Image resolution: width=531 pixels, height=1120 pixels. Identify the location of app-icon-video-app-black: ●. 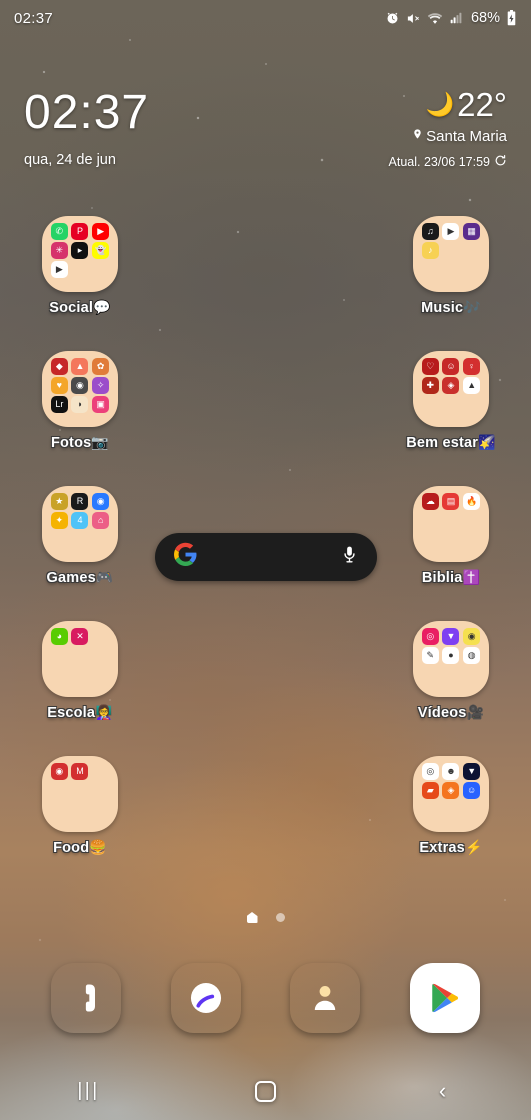
(451, 655).